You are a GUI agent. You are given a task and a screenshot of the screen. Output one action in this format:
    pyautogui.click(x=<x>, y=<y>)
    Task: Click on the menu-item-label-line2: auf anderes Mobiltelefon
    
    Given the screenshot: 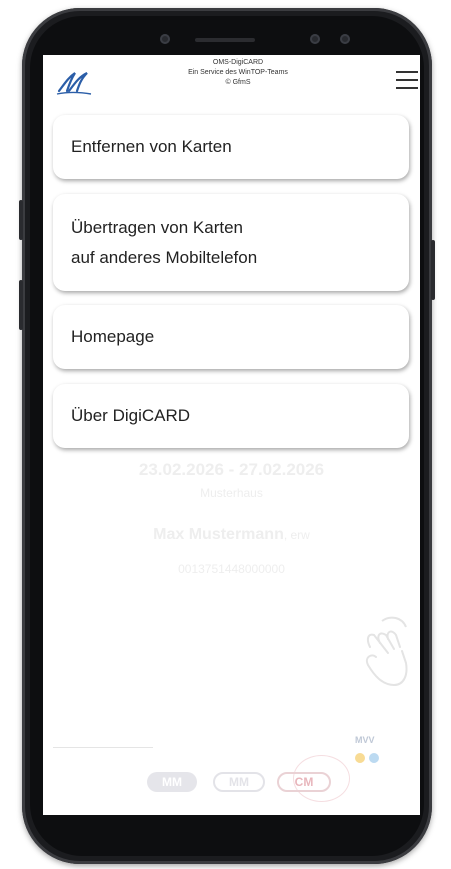 What is the action you would take?
    pyautogui.click(x=164, y=257)
    